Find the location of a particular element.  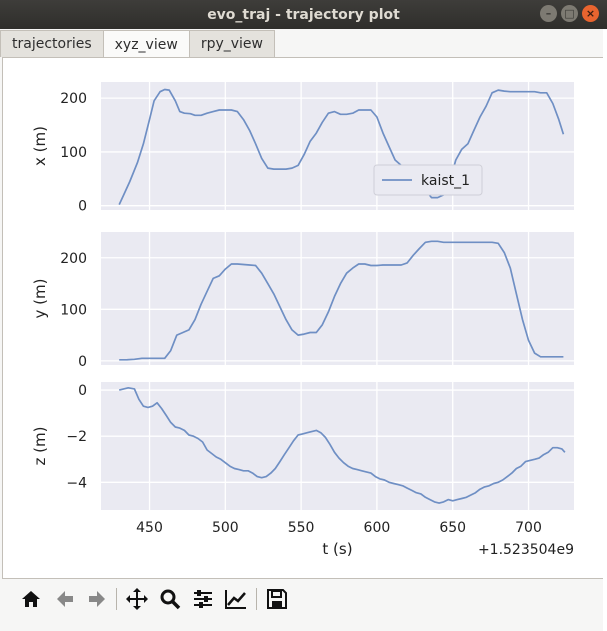

close-icon: × is located at coordinates (590, 13).